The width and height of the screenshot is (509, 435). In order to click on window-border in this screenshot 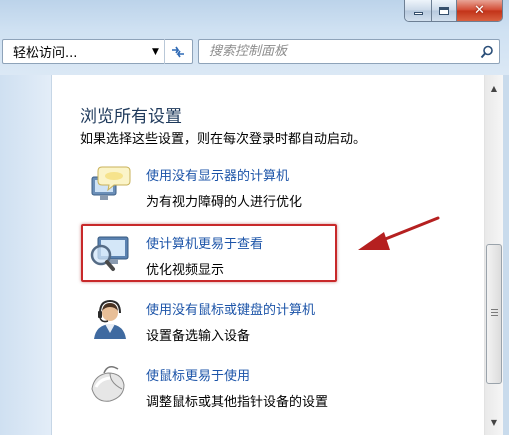, I will do `click(506, 255)`.